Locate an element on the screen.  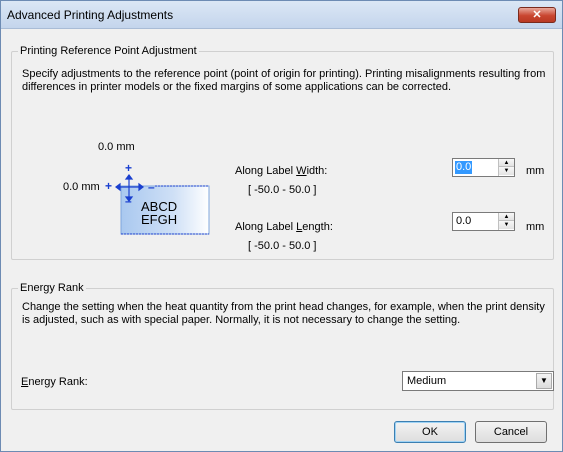
label-width-caption: Along Label Width: is located at coordinates (281, 171).